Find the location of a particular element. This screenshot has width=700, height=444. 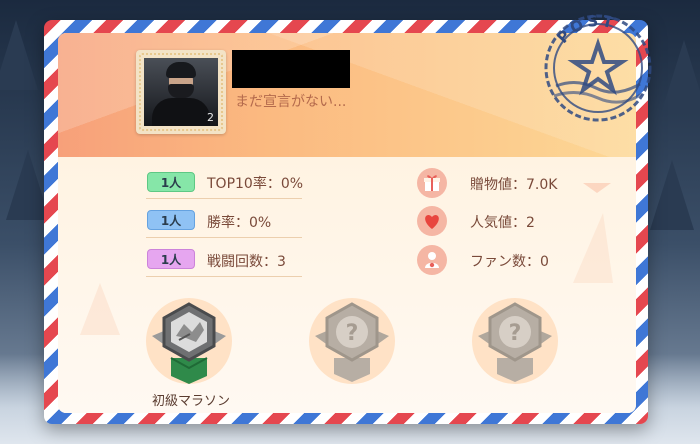

stat-badge-battles: 1人 is located at coordinates (171, 259).